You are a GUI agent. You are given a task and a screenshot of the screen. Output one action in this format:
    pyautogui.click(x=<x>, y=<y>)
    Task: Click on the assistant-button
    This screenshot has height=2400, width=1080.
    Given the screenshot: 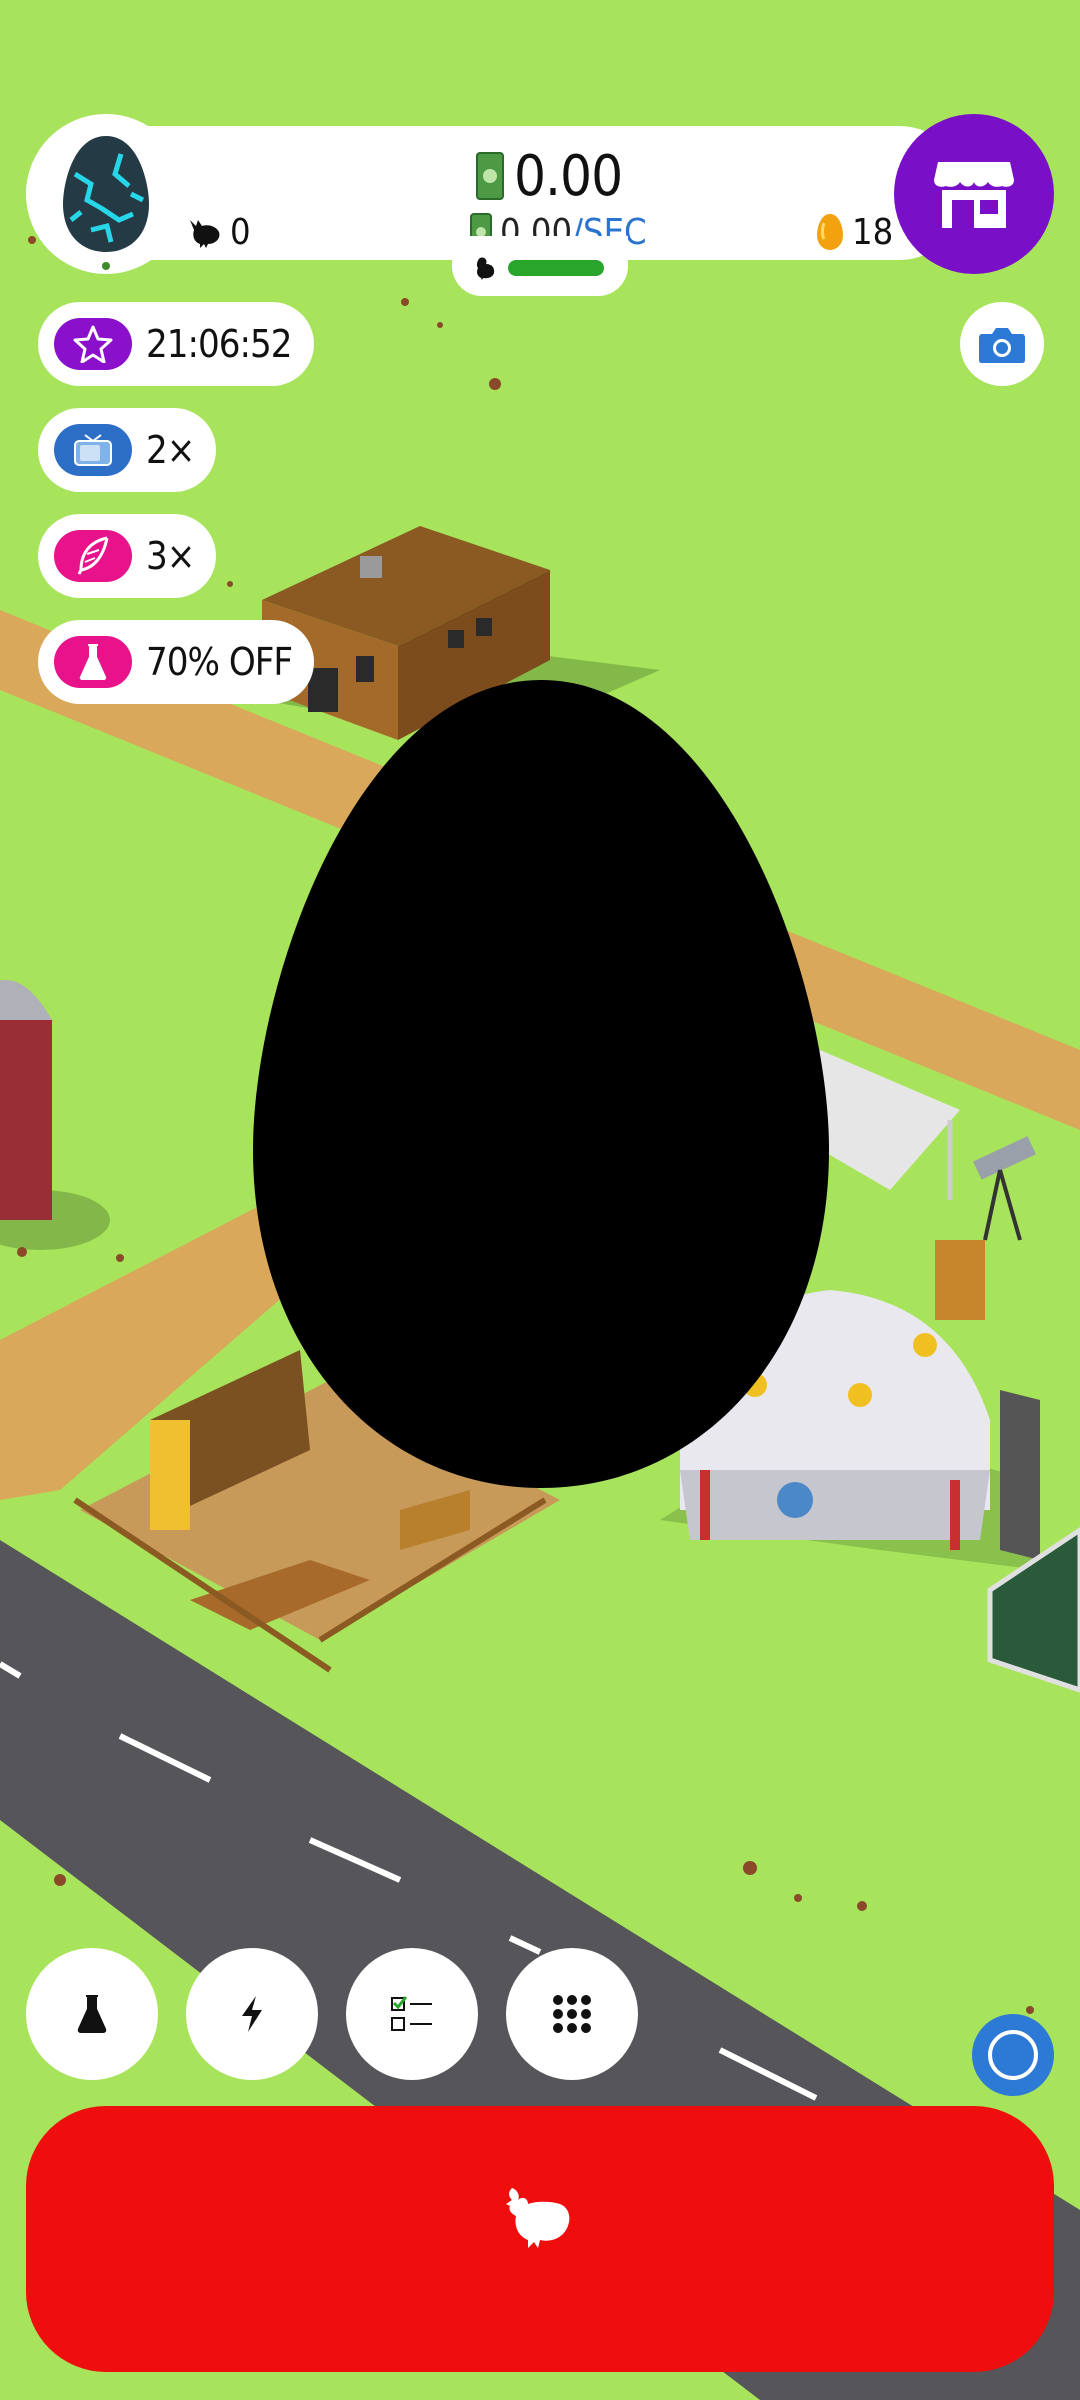 What is the action you would take?
    pyautogui.click(x=1013, y=2055)
    